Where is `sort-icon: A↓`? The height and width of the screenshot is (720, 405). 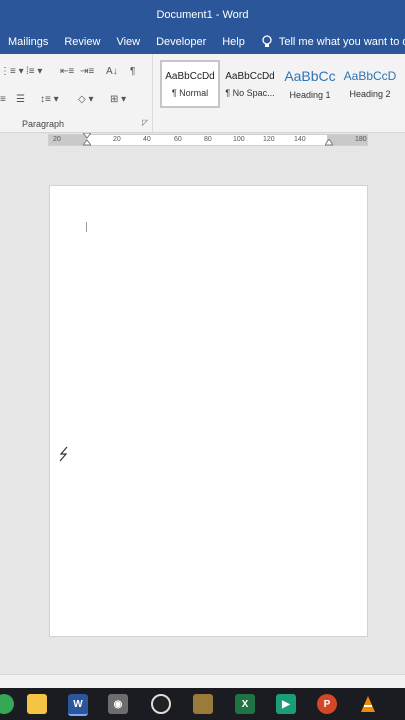
sort-icon: A↓ is located at coordinates (112, 71).